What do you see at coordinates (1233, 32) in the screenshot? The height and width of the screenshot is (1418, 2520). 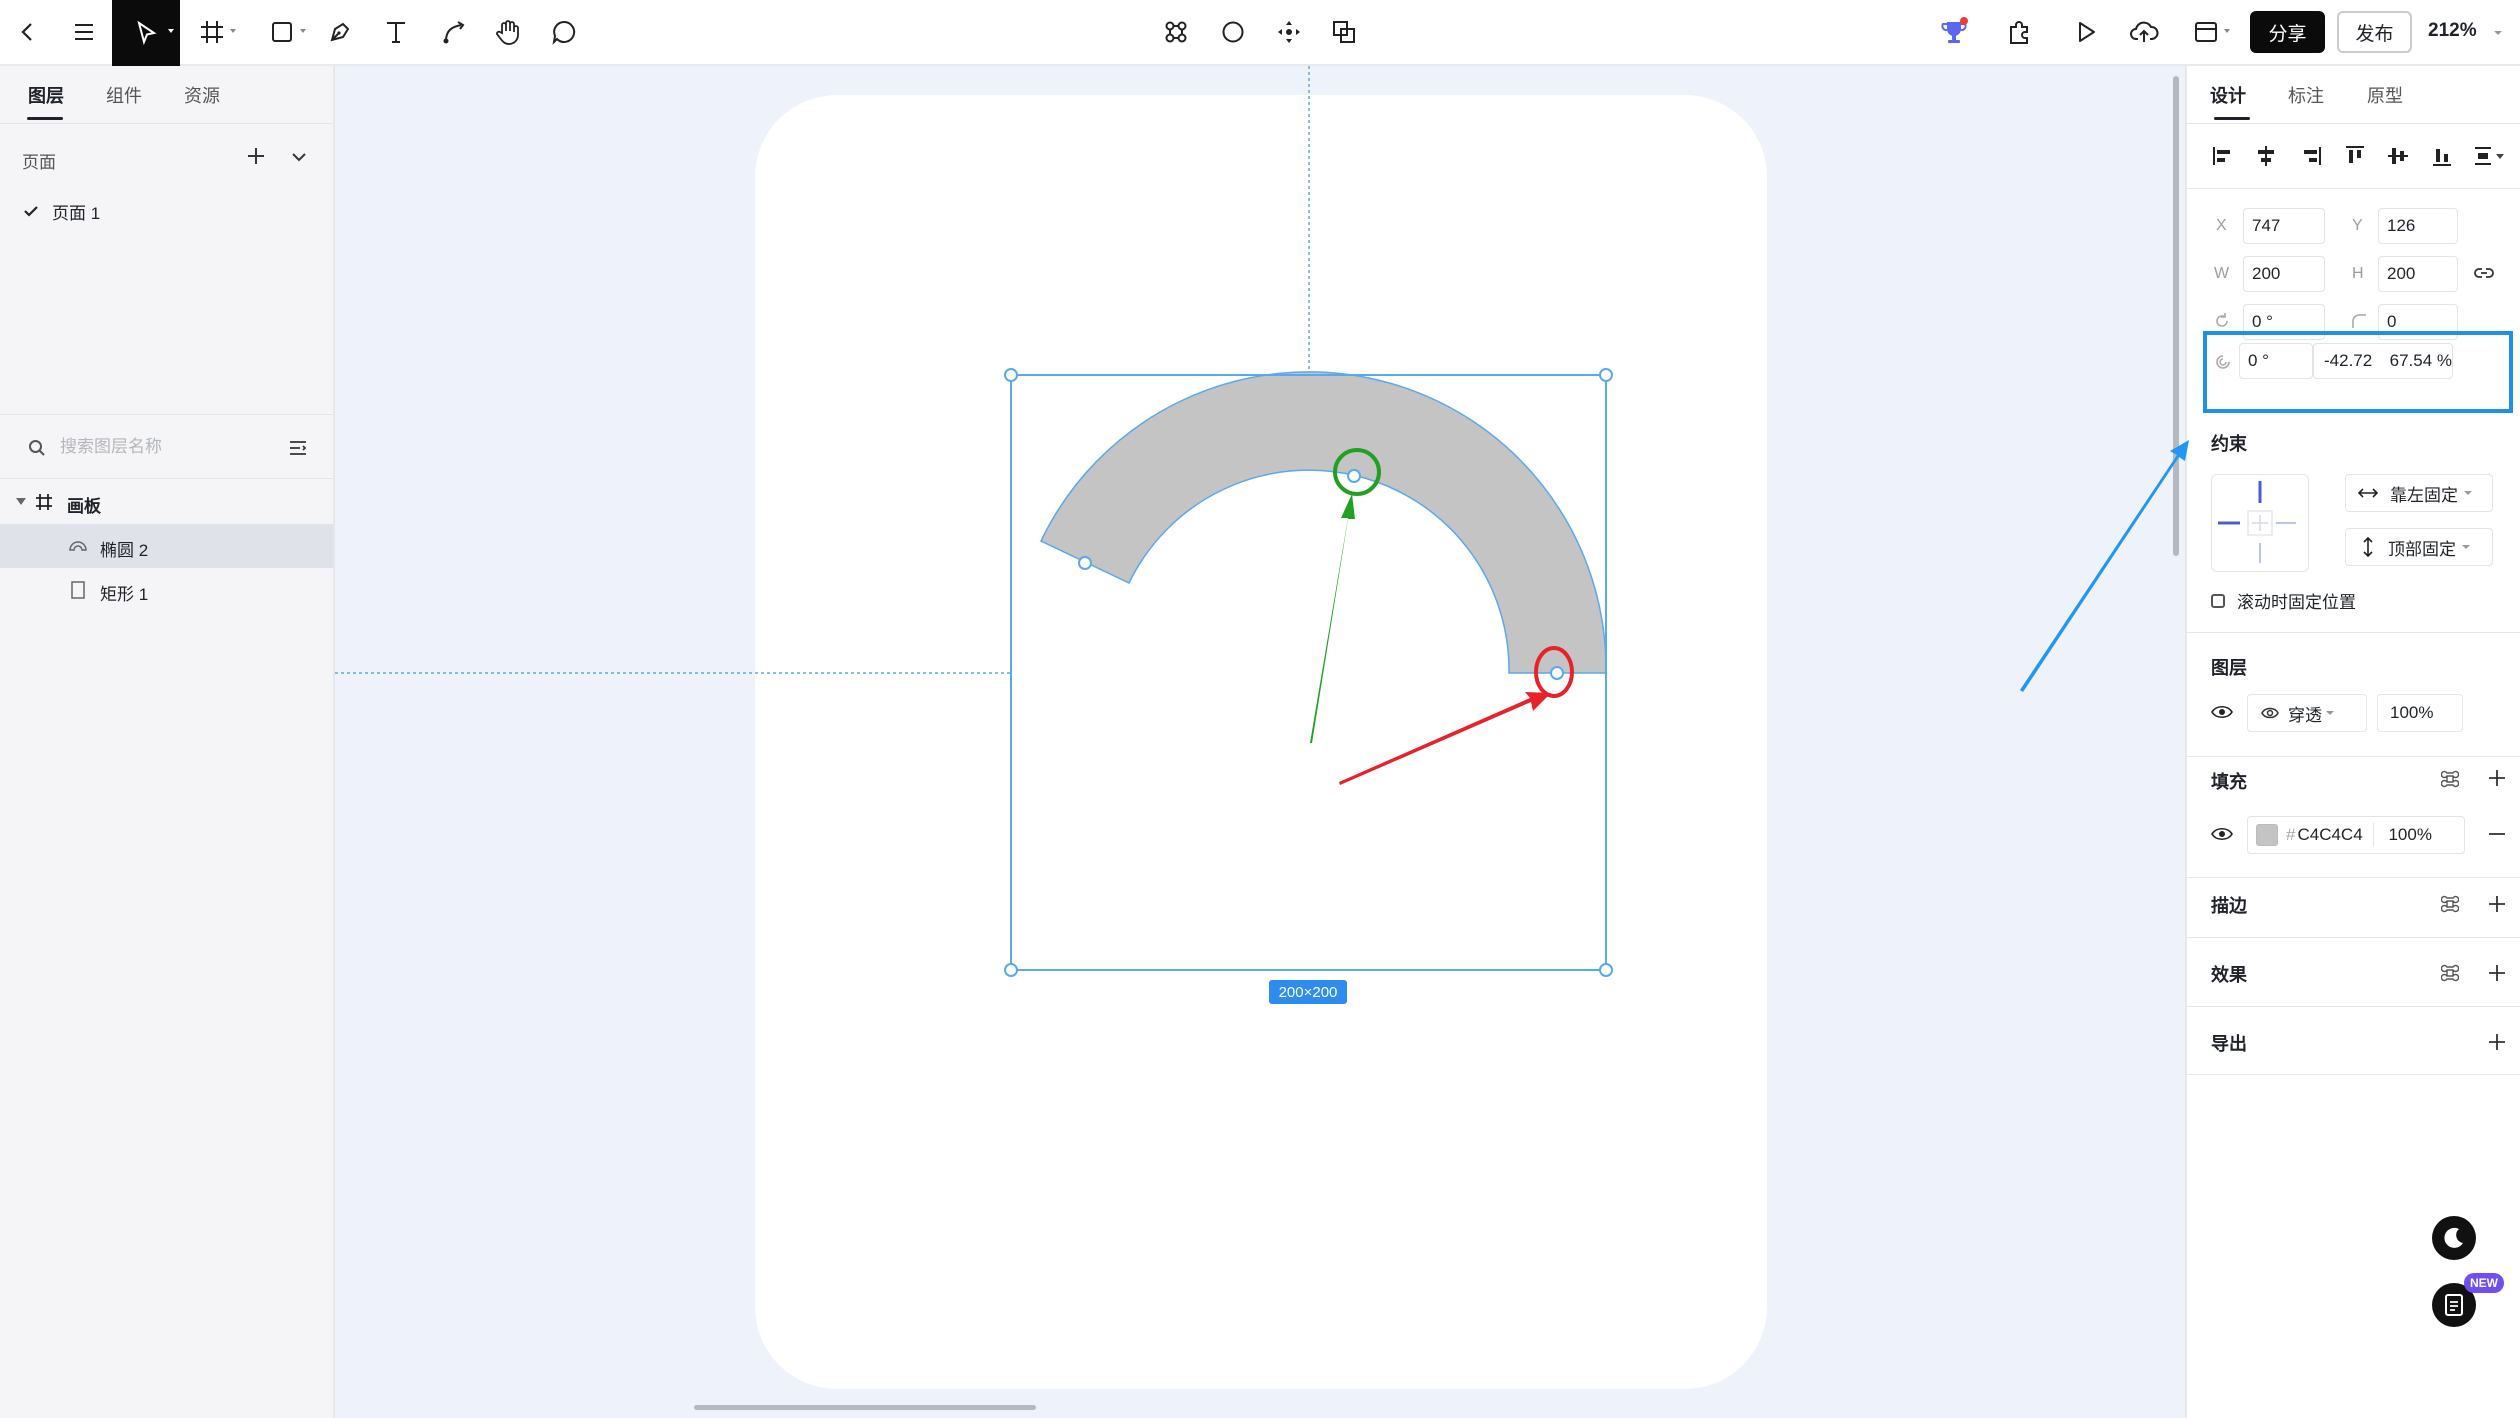 I see `mask-circle-icon` at bounding box center [1233, 32].